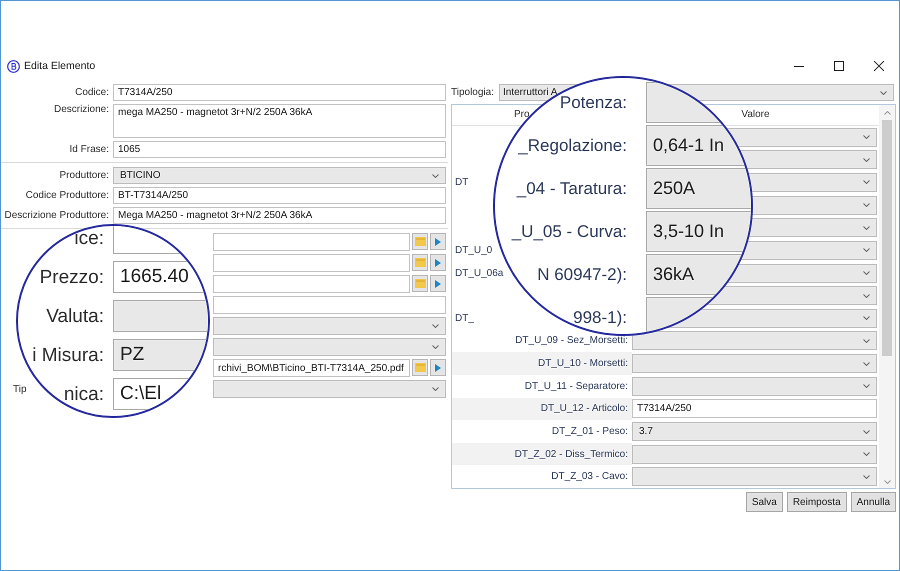 The height and width of the screenshot is (571, 900). What do you see at coordinates (542, 454) in the screenshot?
I see `property-label: DT_Z_02 - Diss_Termico:` at bounding box center [542, 454].